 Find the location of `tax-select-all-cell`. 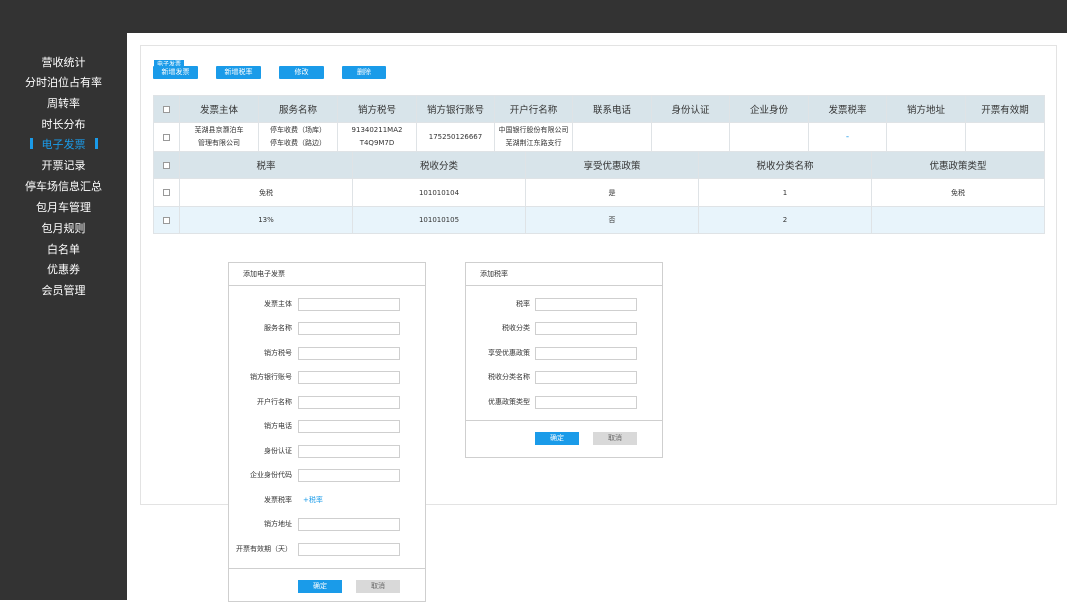

tax-select-all-cell is located at coordinates (166, 165).